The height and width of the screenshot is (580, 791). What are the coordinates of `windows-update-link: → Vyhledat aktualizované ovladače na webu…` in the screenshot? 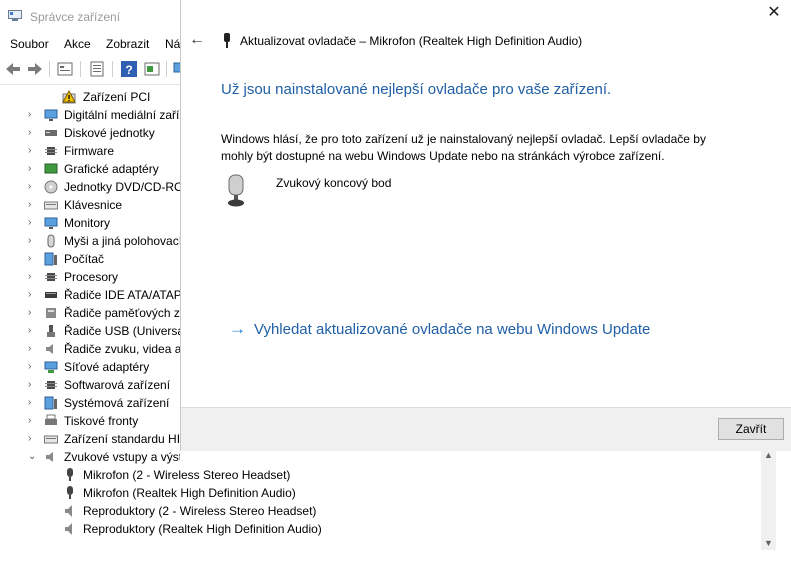 It's located at (439, 329).